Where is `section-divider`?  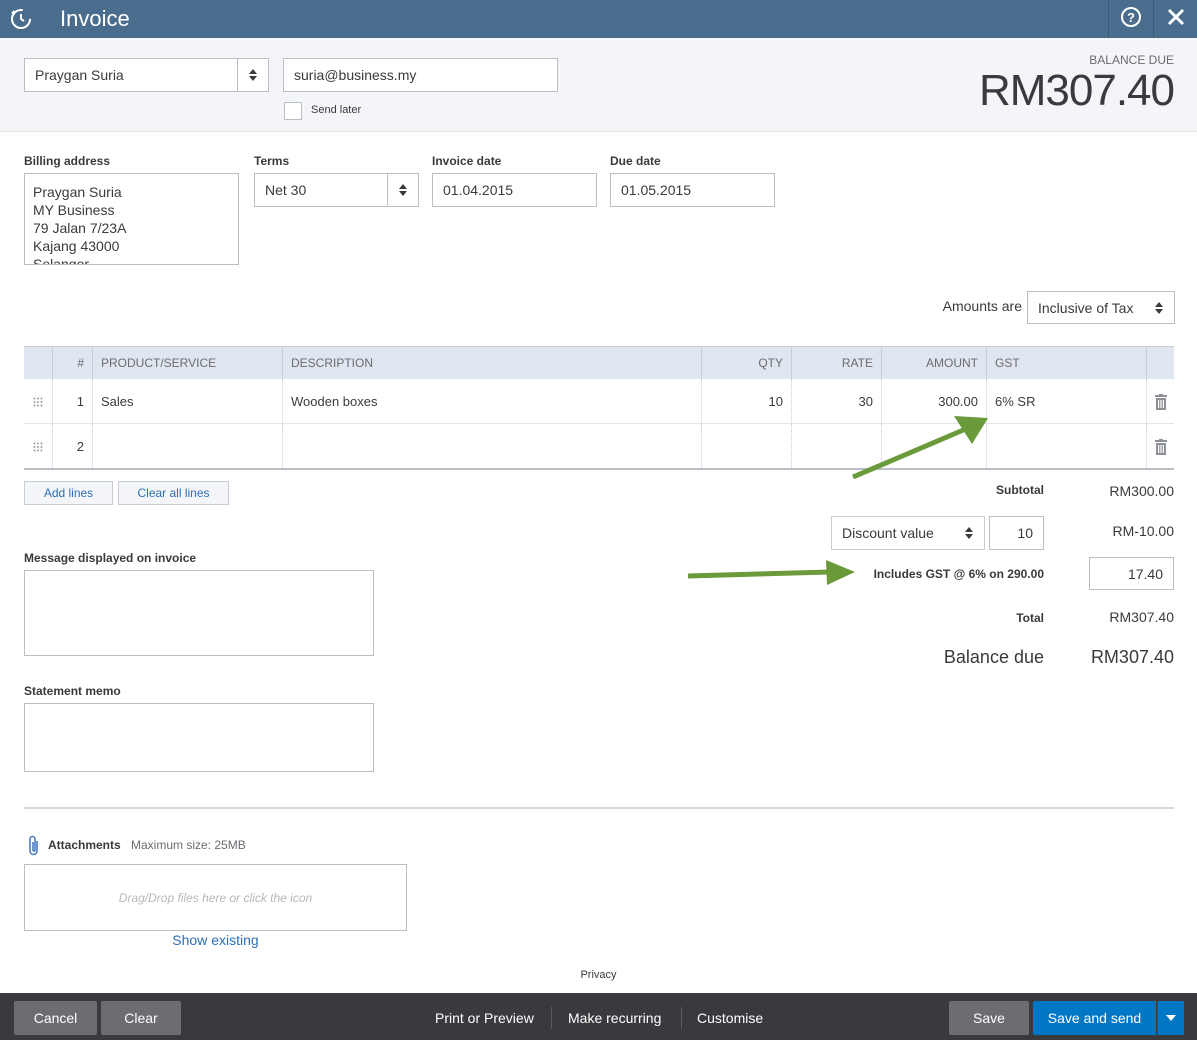
section-divider is located at coordinates (599, 808).